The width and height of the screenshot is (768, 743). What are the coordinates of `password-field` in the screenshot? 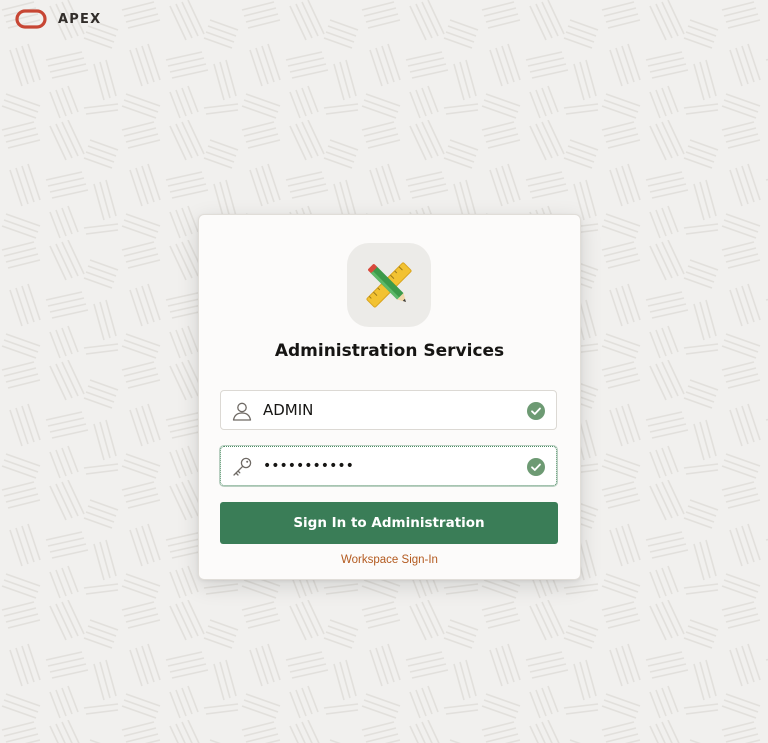 It's located at (388, 466).